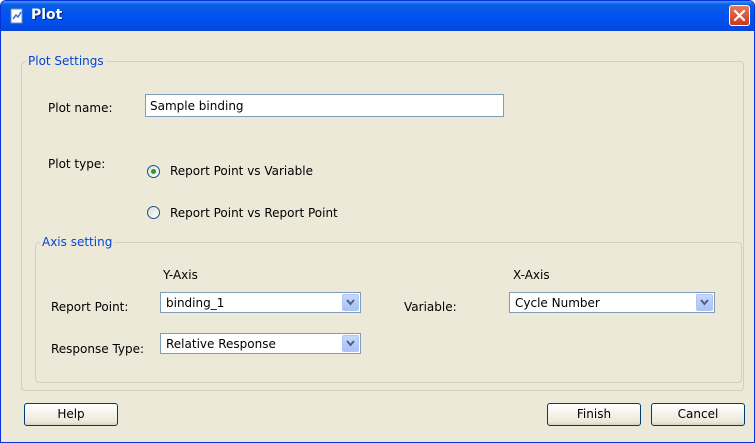 The image size is (755, 443). What do you see at coordinates (557, 303) in the screenshot?
I see `variable-value: Cycle Number` at bounding box center [557, 303].